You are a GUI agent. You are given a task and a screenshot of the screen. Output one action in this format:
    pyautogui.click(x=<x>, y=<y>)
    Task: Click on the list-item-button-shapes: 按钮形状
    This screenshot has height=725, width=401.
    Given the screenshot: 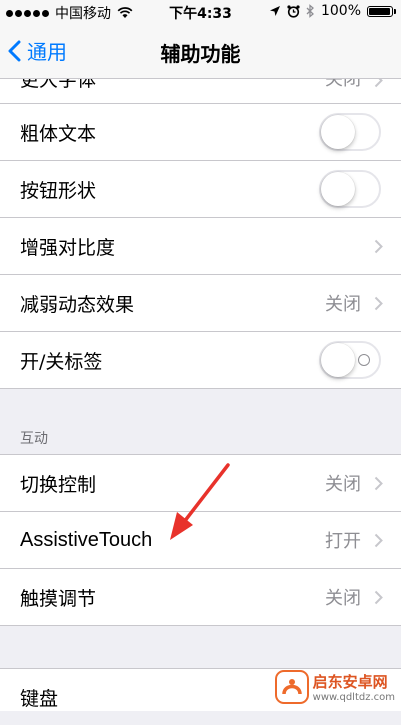 What is the action you would take?
    pyautogui.click(x=200, y=189)
    